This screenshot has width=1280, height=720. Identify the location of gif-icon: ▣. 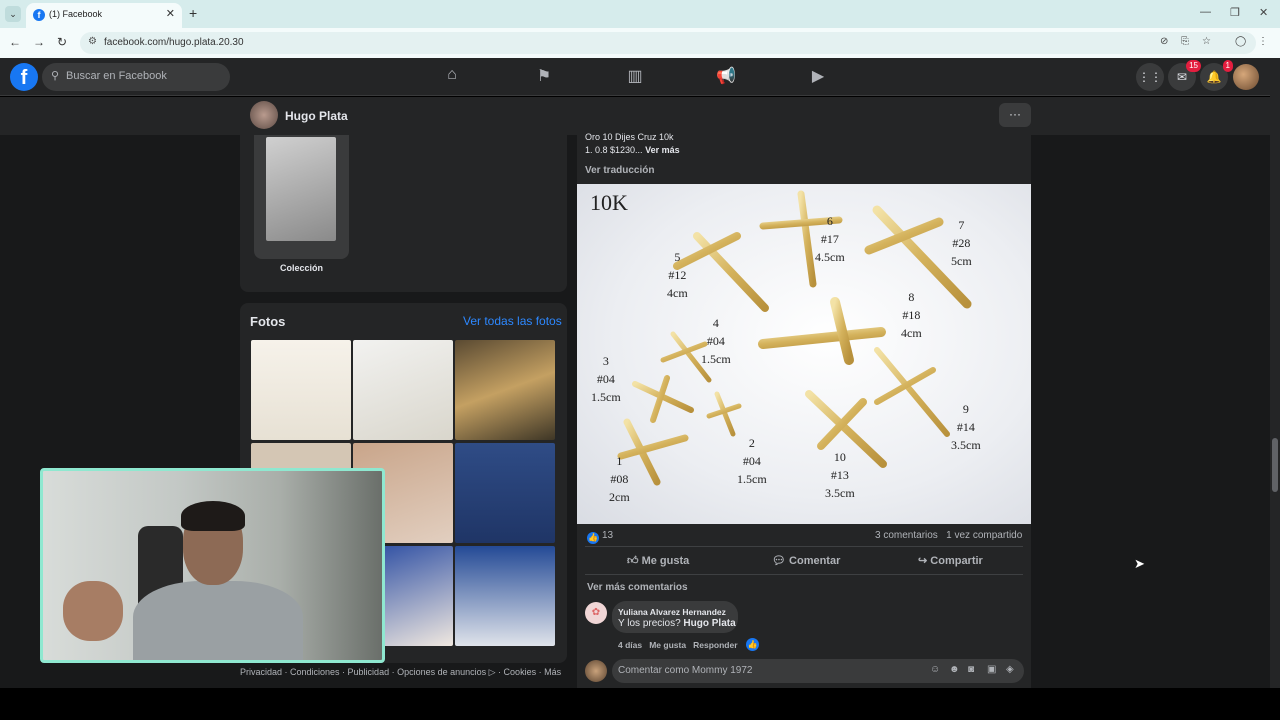
(991, 669).